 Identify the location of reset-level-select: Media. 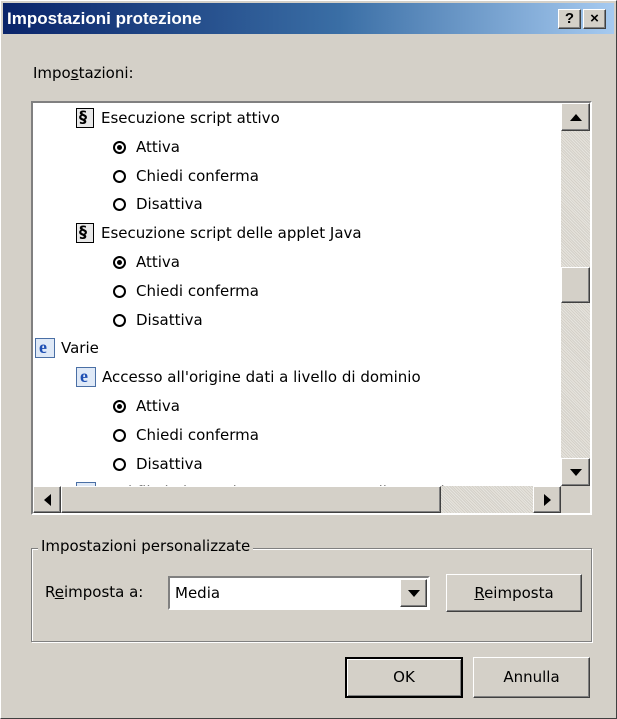
(299, 593).